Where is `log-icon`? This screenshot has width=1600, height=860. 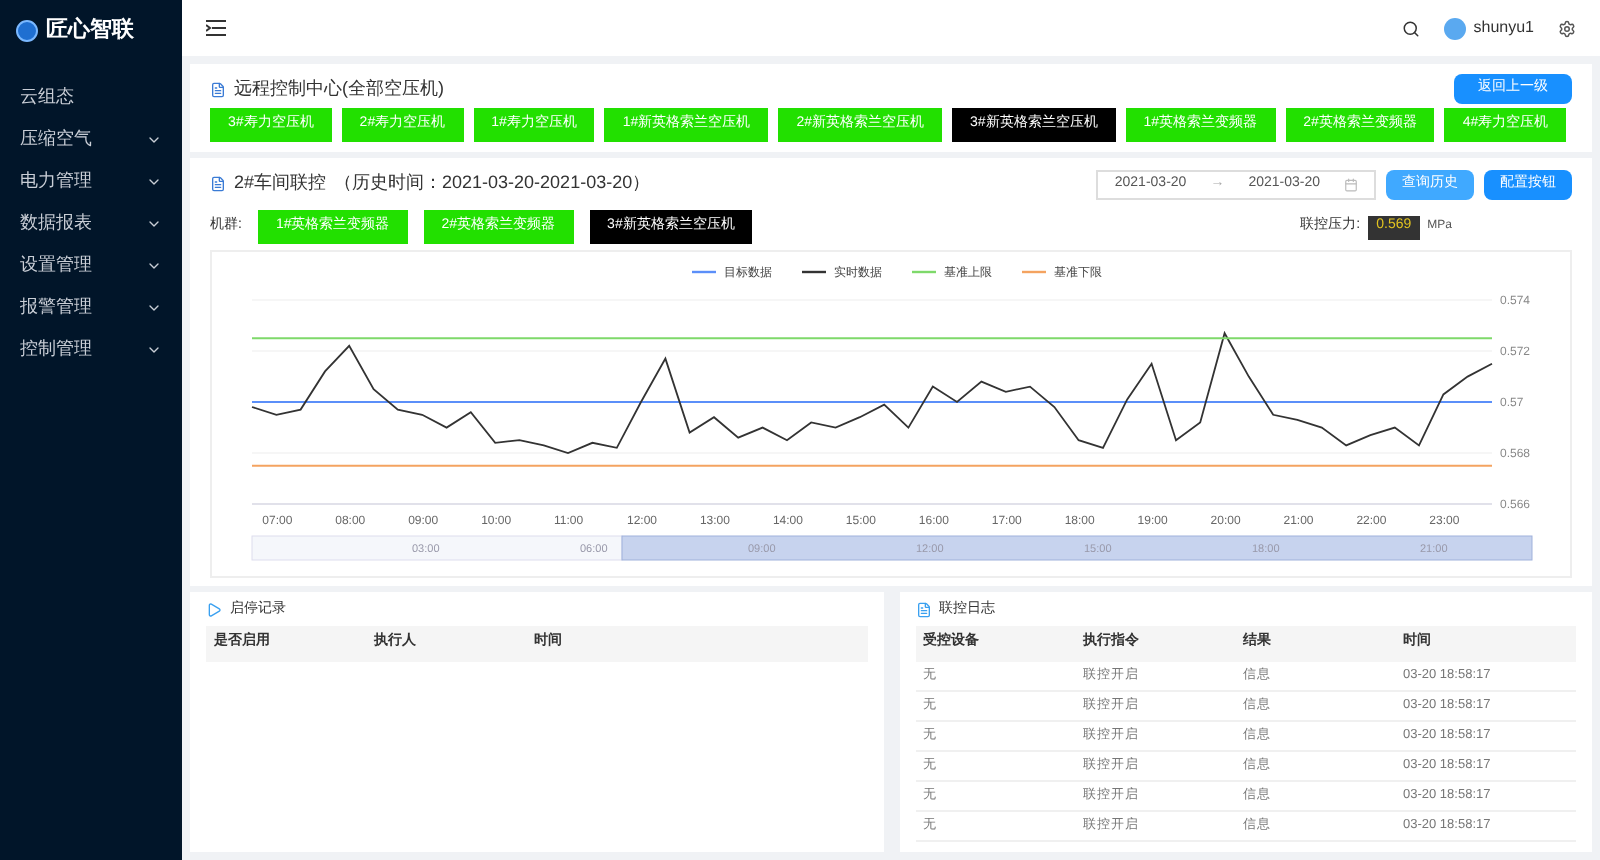 log-icon is located at coordinates (923, 610).